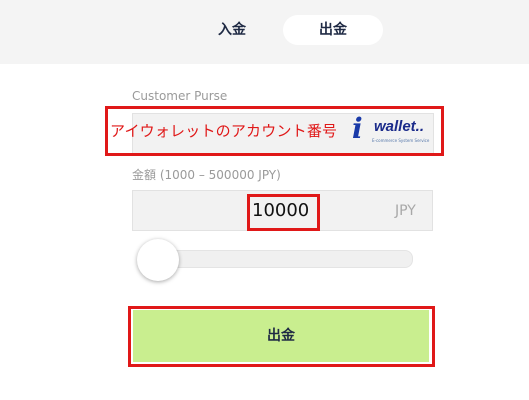  Describe the element at coordinates (333, 30) in the screenshot. I see `tab-withdraw: 出金` at that location.